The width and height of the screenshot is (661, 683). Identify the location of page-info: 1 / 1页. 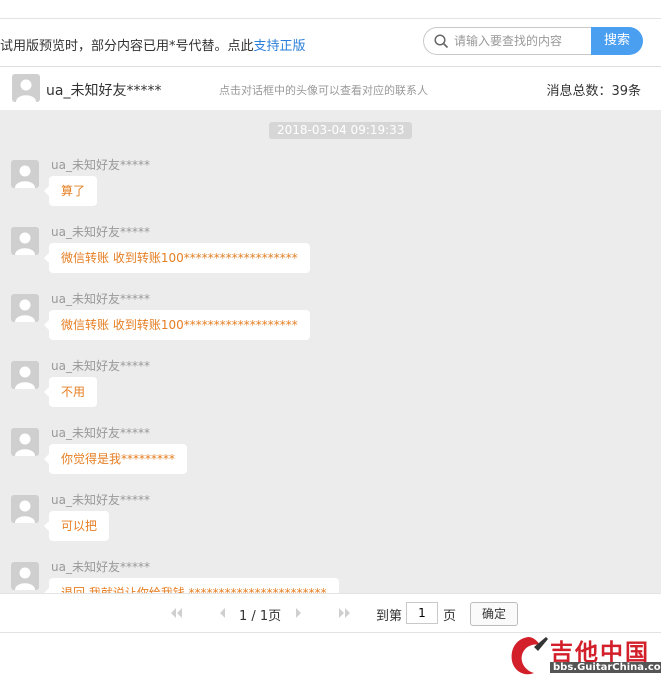
(260, 616).